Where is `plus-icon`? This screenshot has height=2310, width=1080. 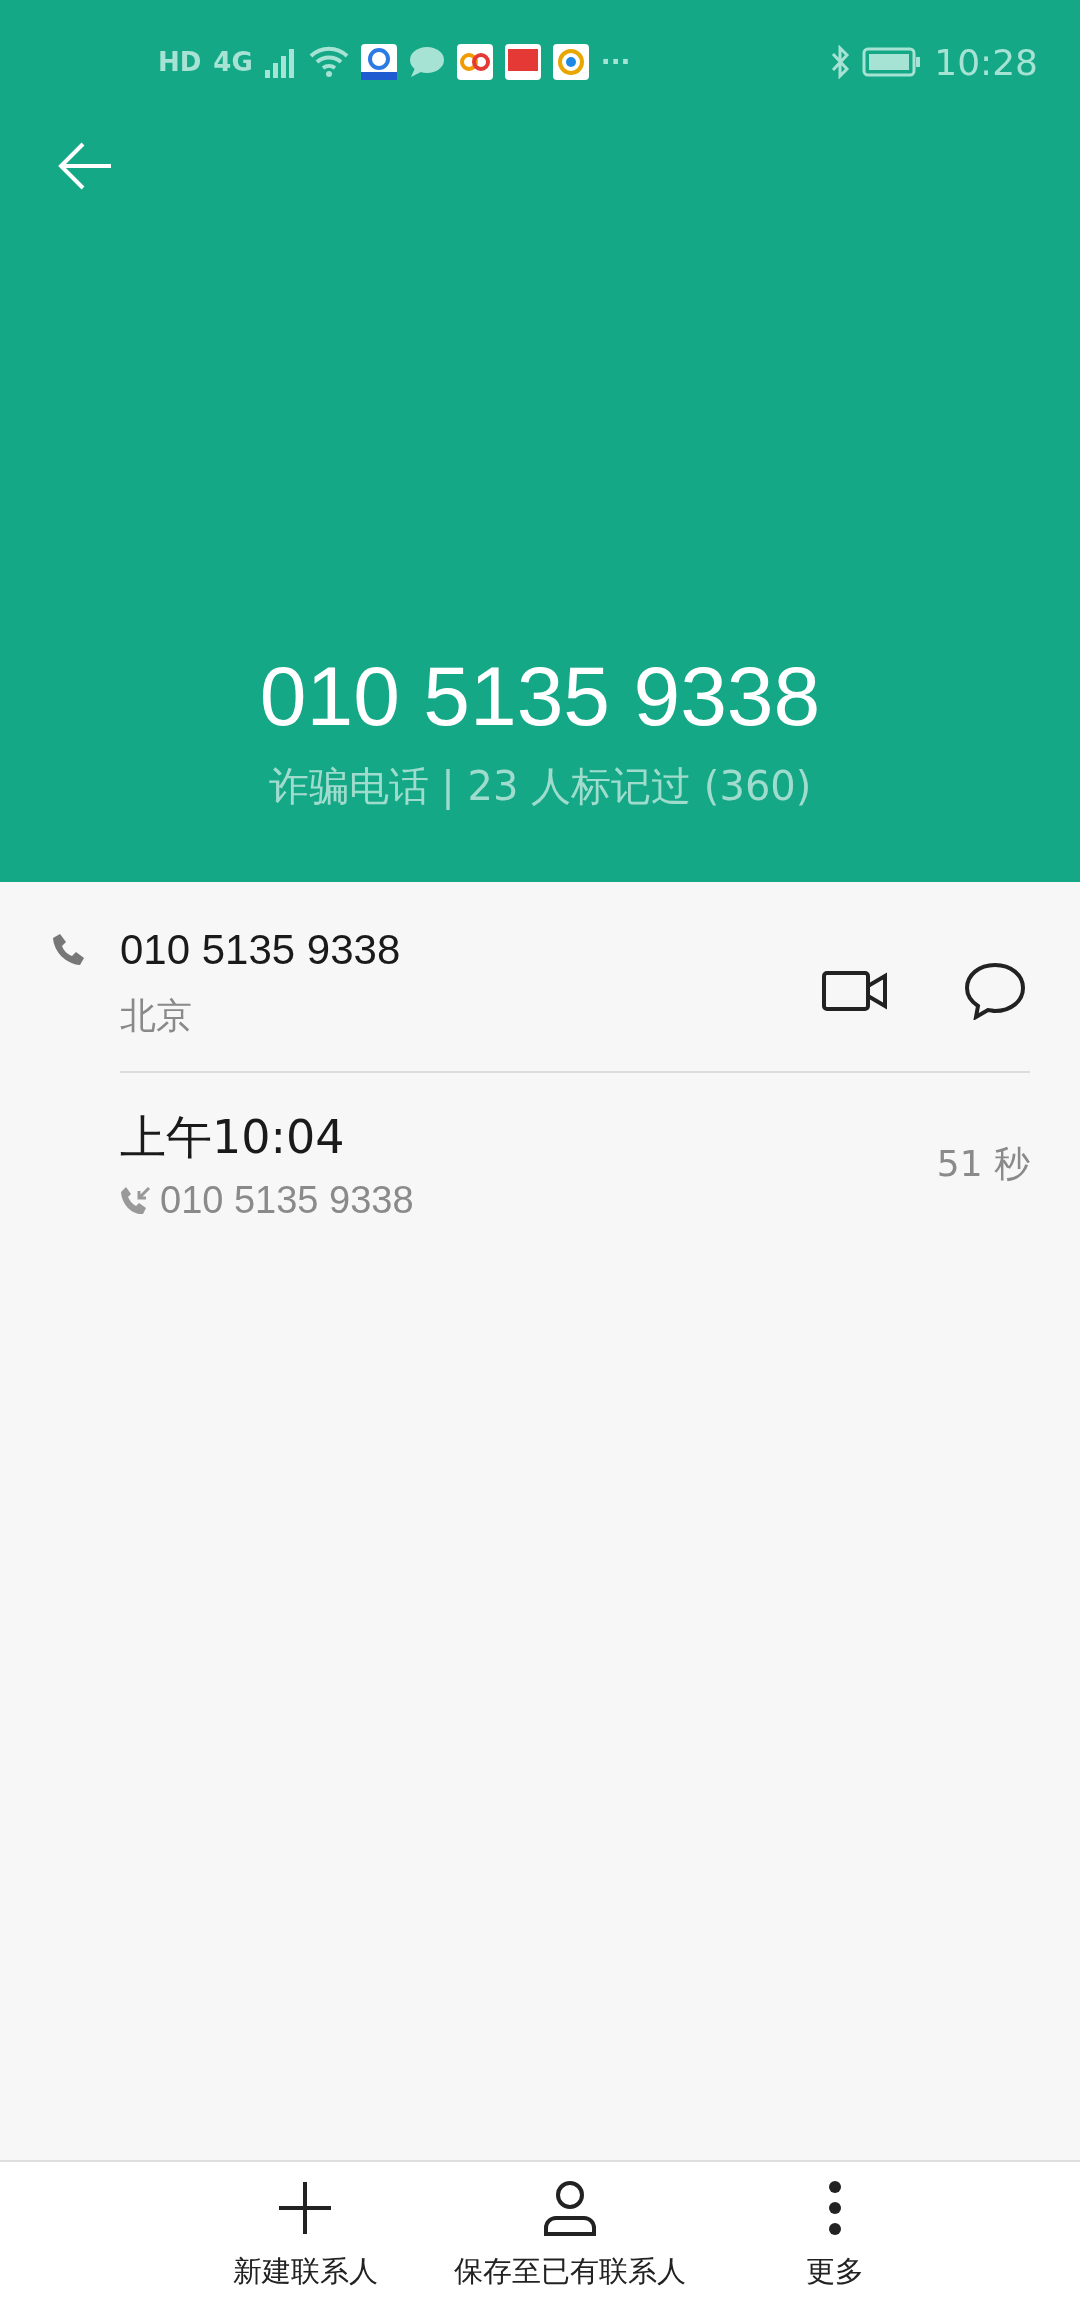 plus-icon is located at coordinates (305, 2208).